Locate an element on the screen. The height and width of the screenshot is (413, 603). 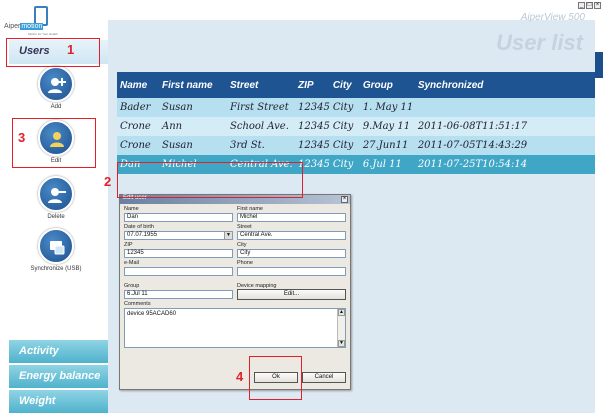
col-first-name: First name is located at coordinates (193, 85).